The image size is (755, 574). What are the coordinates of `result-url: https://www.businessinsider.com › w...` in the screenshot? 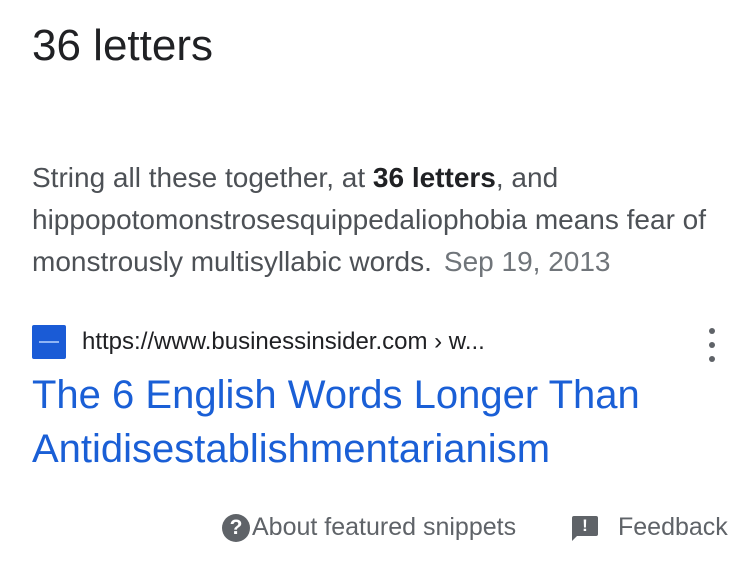 It's located at (283, 342).